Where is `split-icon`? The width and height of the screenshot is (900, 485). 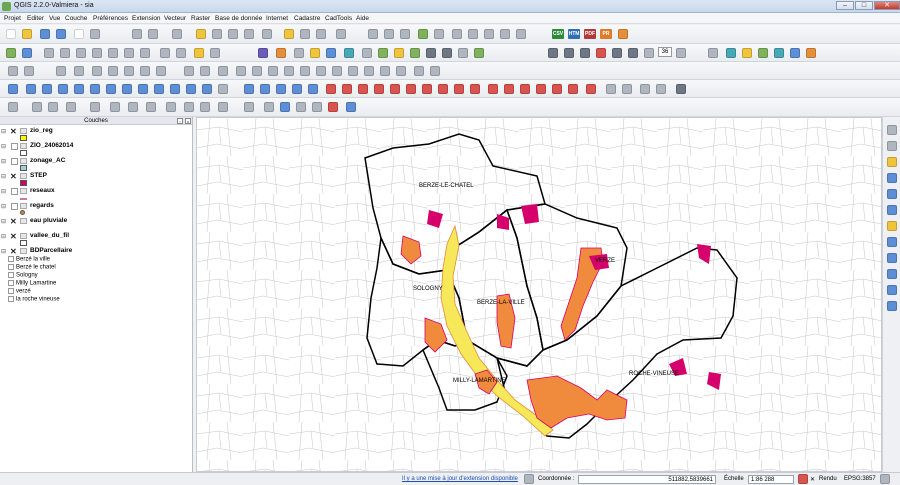
split-icon is located at coordinates (353, 71).